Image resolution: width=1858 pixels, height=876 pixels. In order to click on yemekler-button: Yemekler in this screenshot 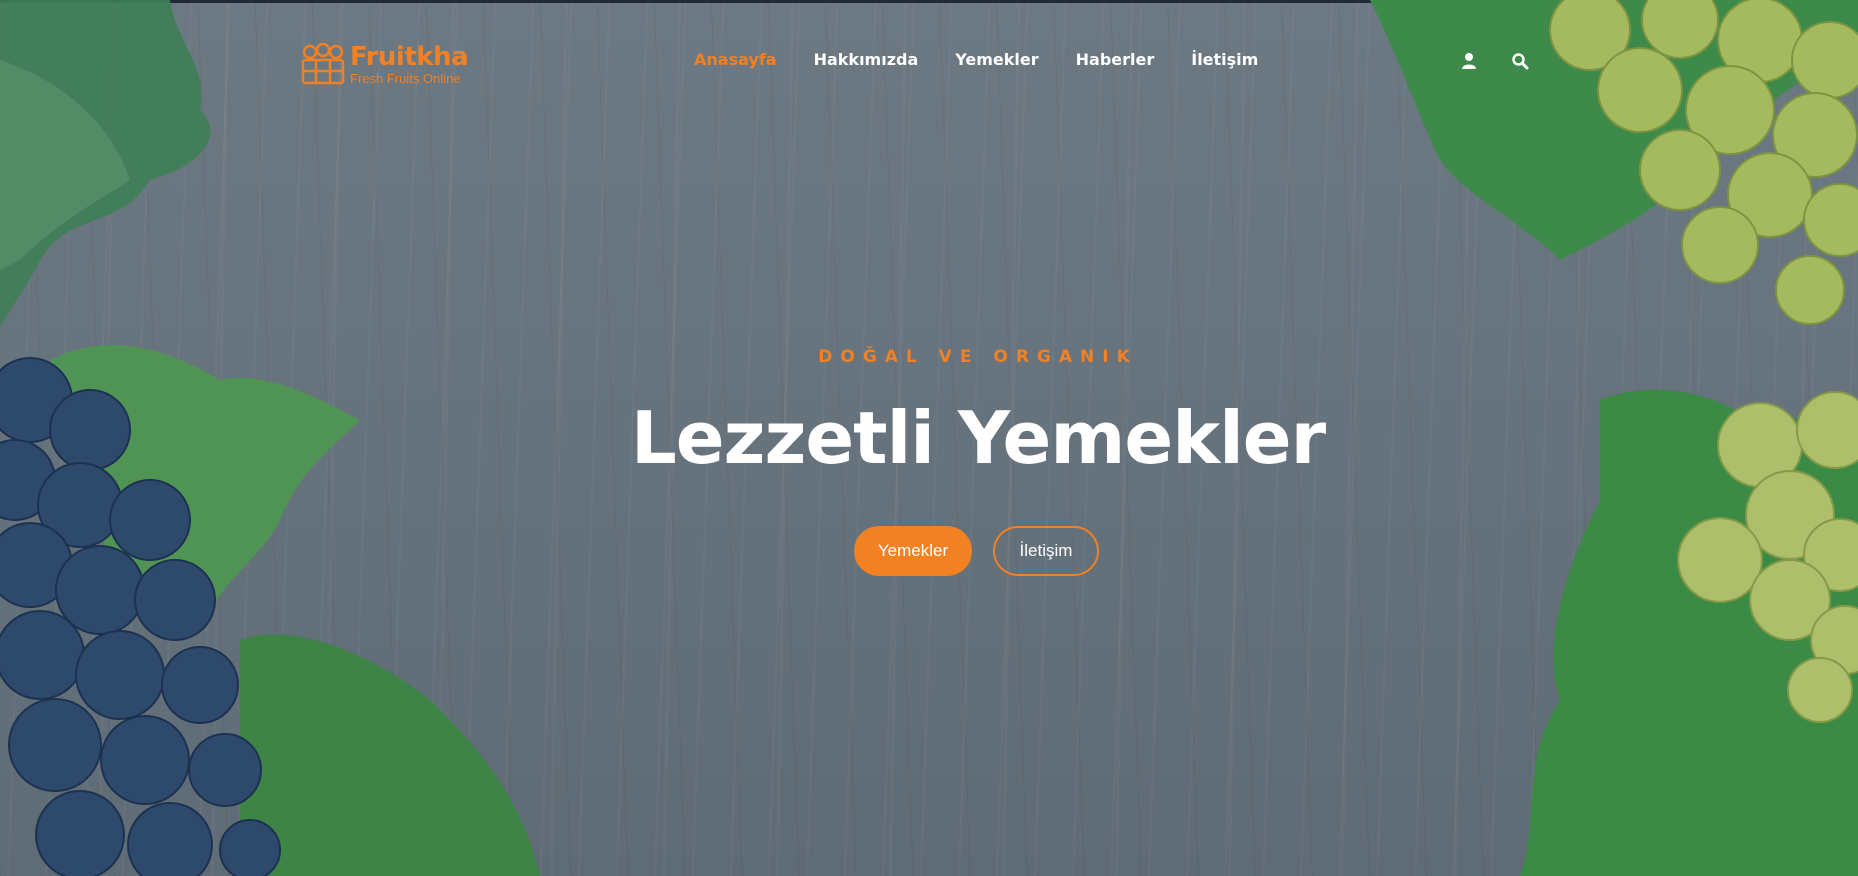, I will do `click(913, 551)`.